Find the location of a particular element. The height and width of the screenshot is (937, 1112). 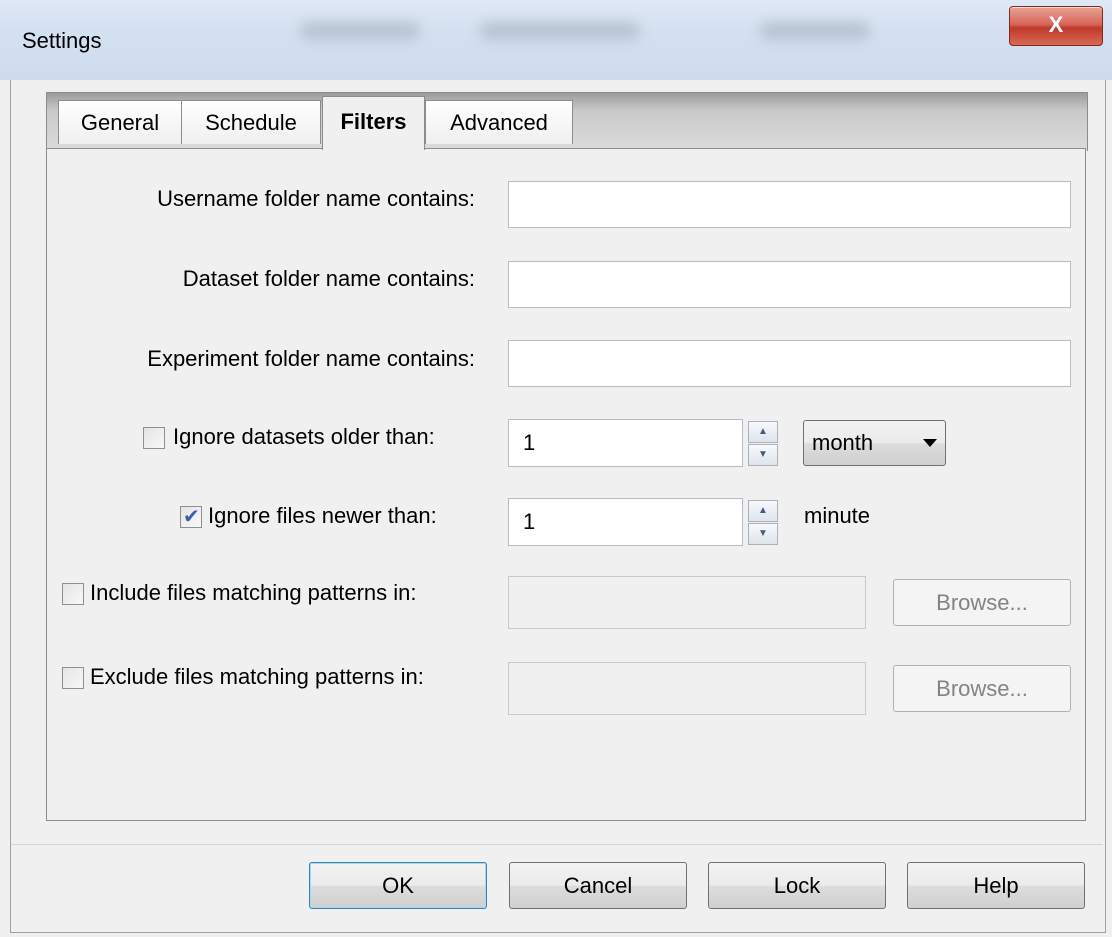

tab-filters: Filters is located at coordinates (373, 123).